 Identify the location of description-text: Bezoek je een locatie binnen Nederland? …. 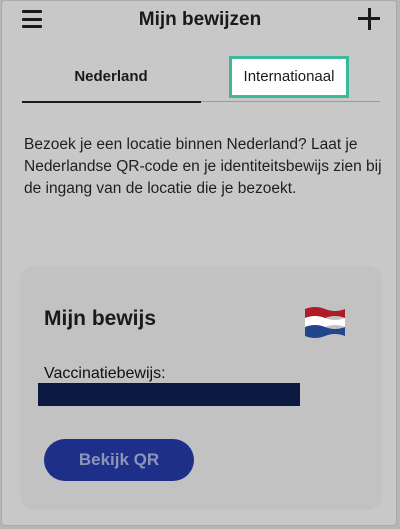
(203, 166).